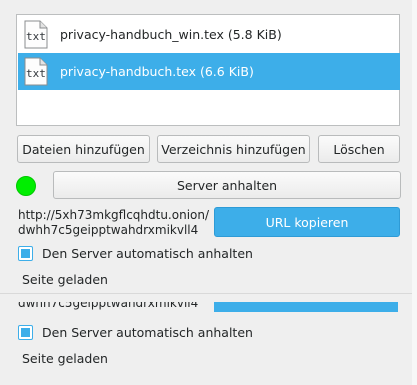 The image size is (417, 385). Describe the element at coordinates (157, 71) in the screenshot. I see `file-name: privacy-handbuch.tex (6.6 KiB)` at that location.